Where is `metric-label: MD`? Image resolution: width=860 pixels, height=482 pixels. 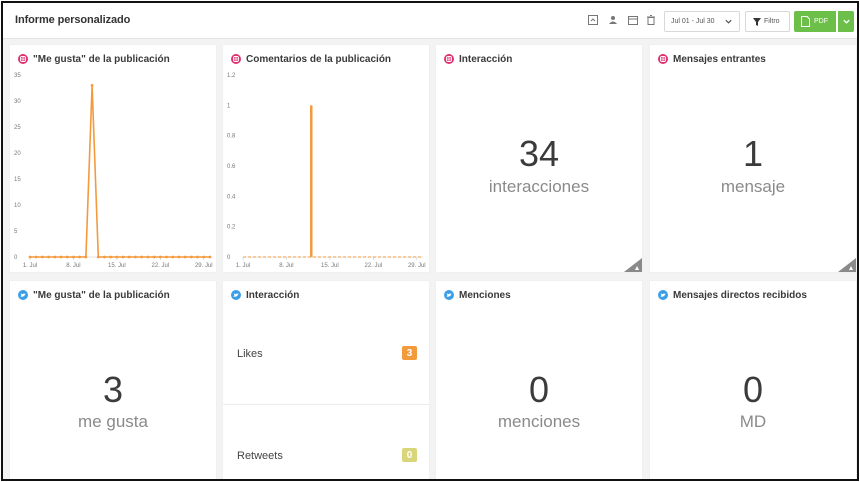
metric-label: MD is located at coordinates (753, 421).